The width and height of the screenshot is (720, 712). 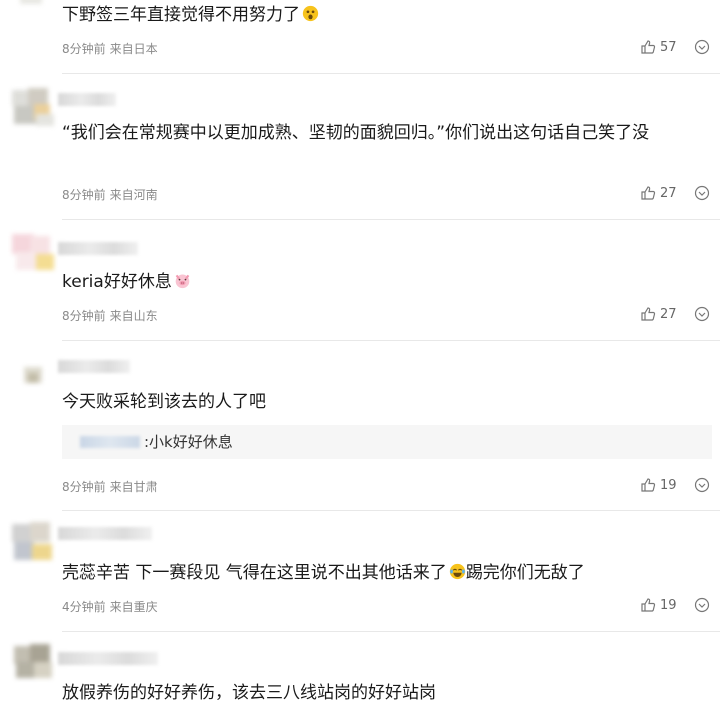 I want to click on comment-meta: 8分钟前 来自甘肃, so click(x=110, y=486).